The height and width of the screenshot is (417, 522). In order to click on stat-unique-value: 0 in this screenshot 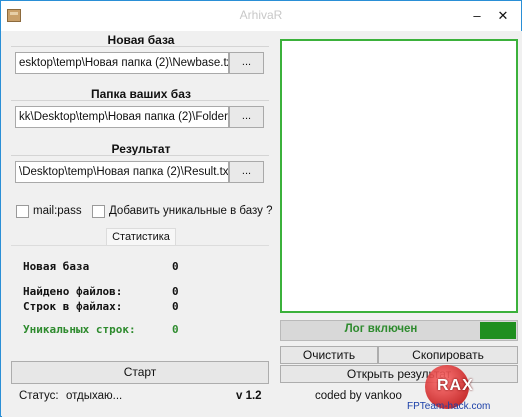, I will do `click(175, 329)`.